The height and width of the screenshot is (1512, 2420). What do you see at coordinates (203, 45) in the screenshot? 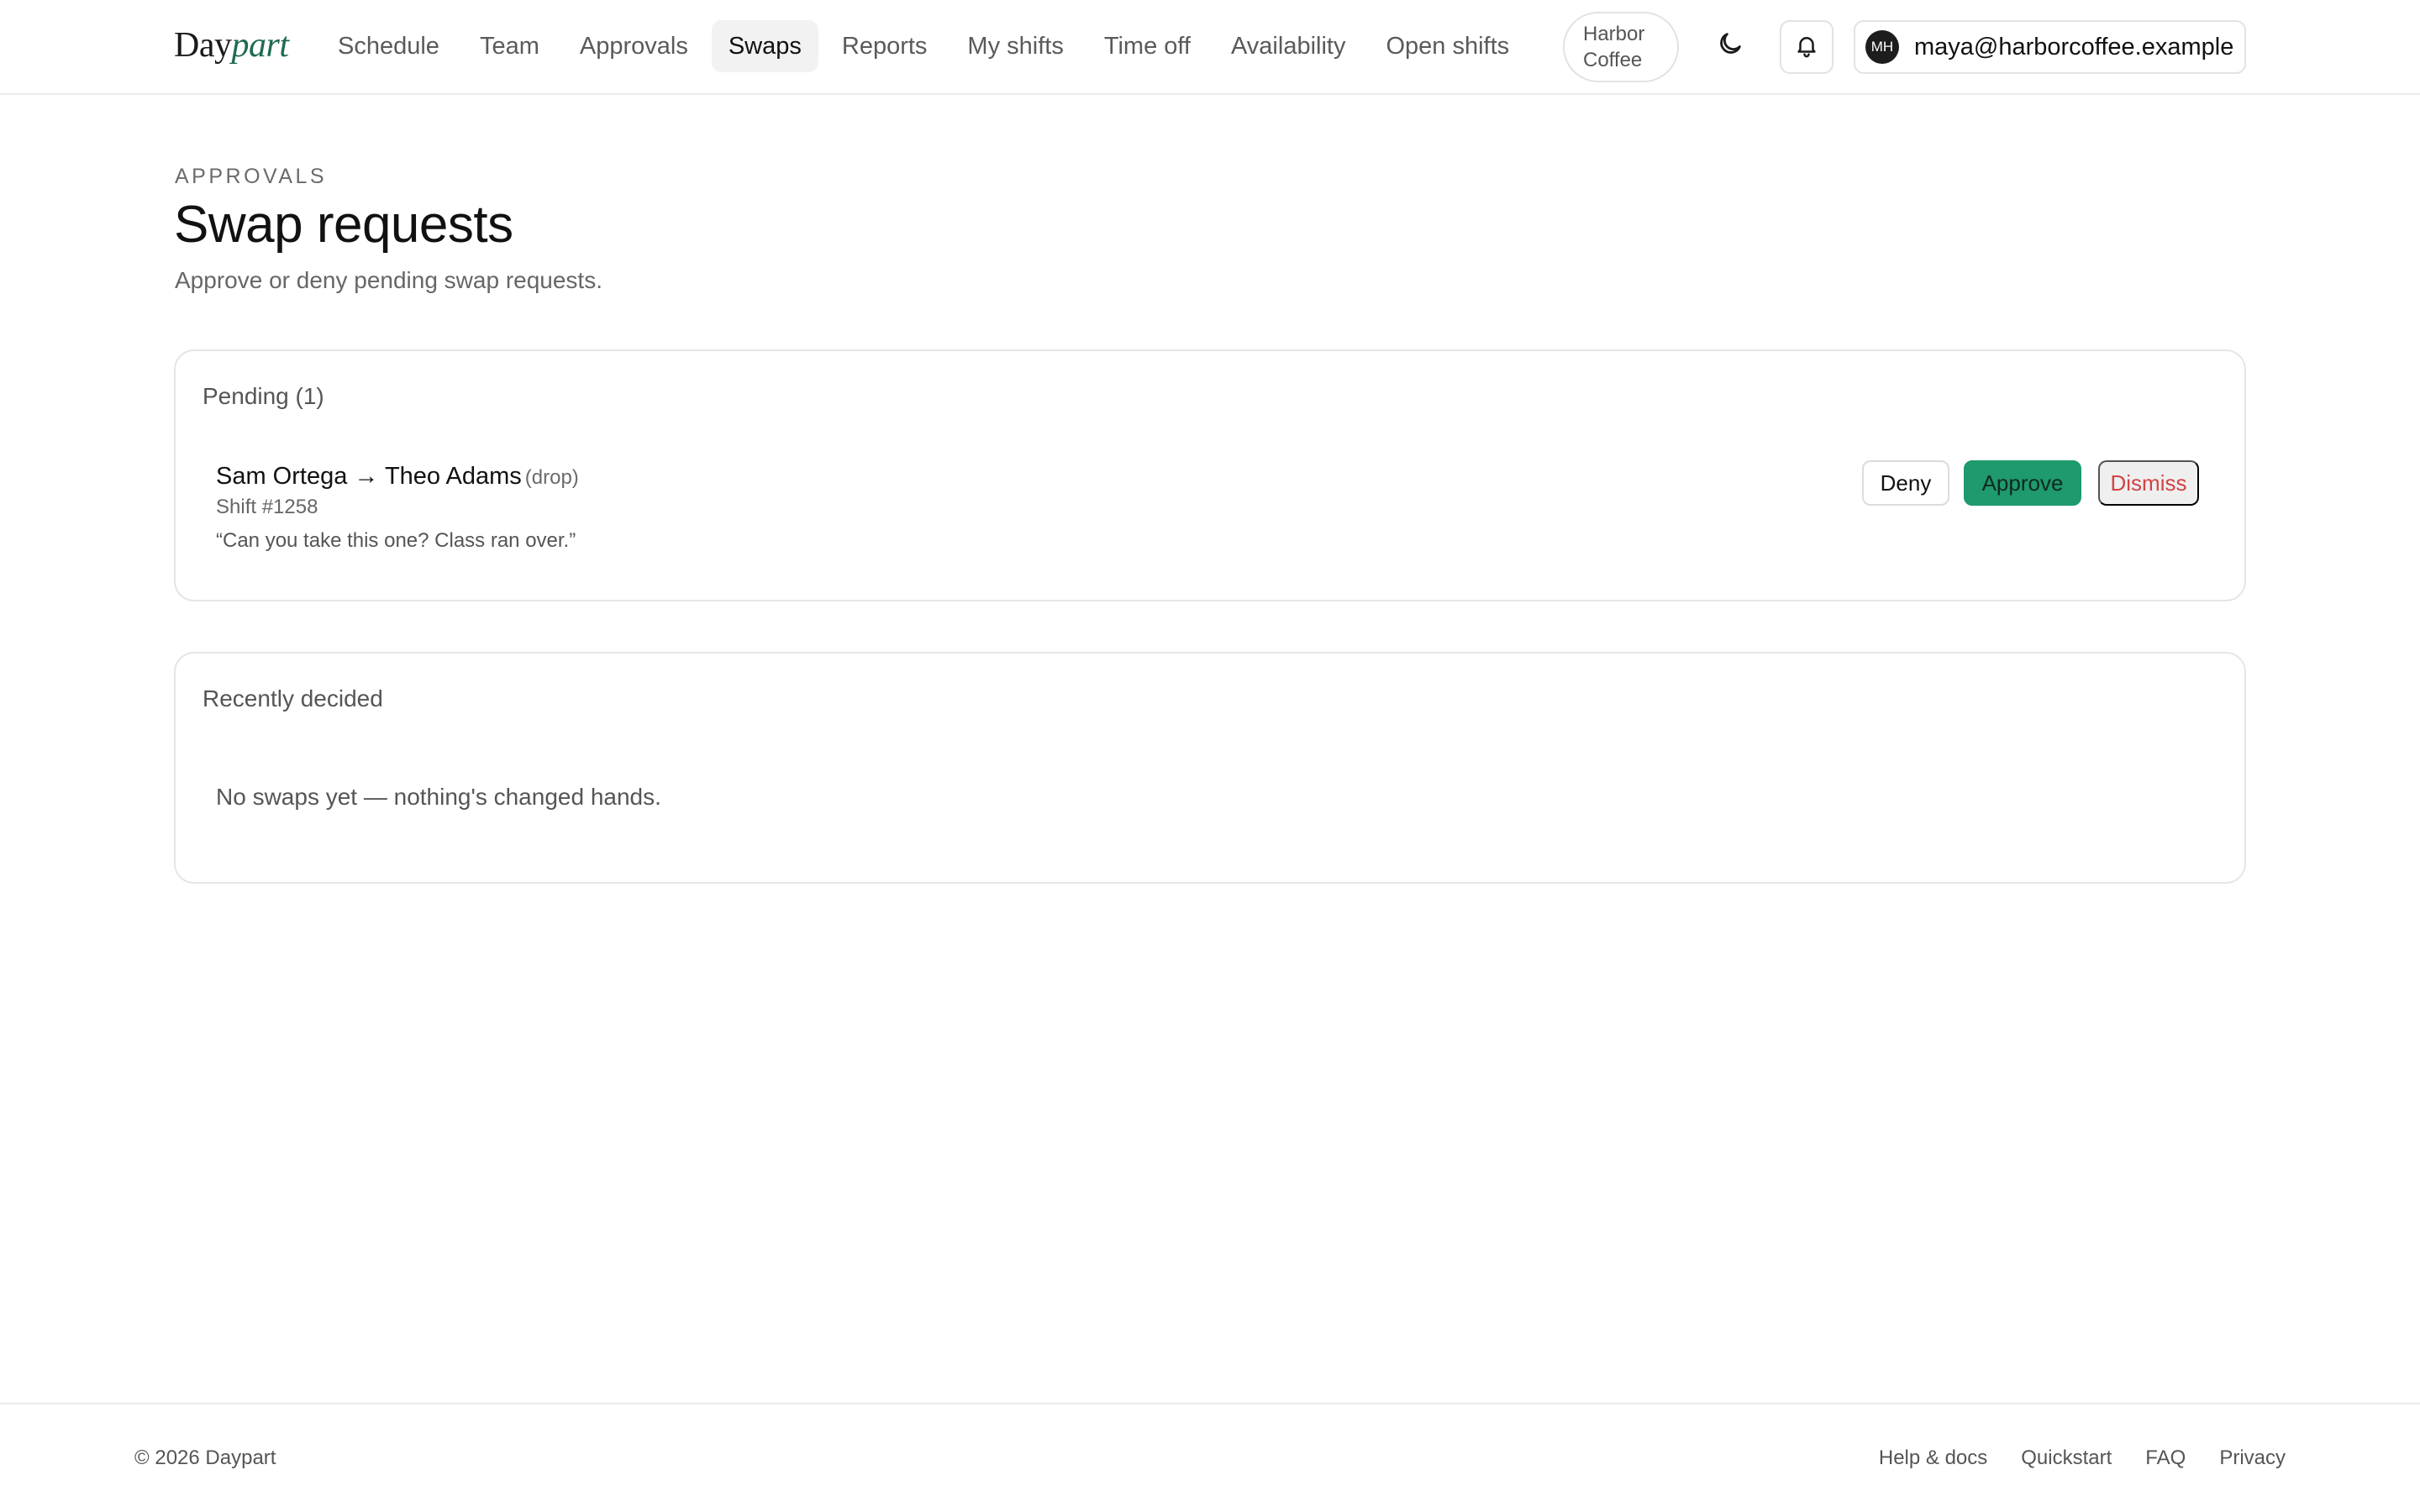
I see `logo-prefix: Day` at bounding box center [203, 45].